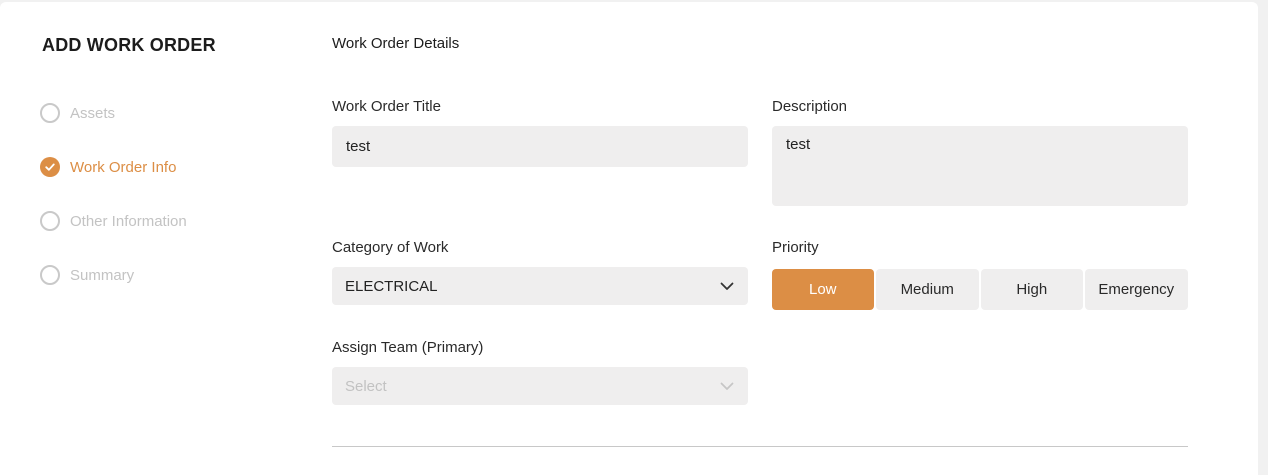  I want to click on step-work-order-info: Work Order Info, so click(150, 167).